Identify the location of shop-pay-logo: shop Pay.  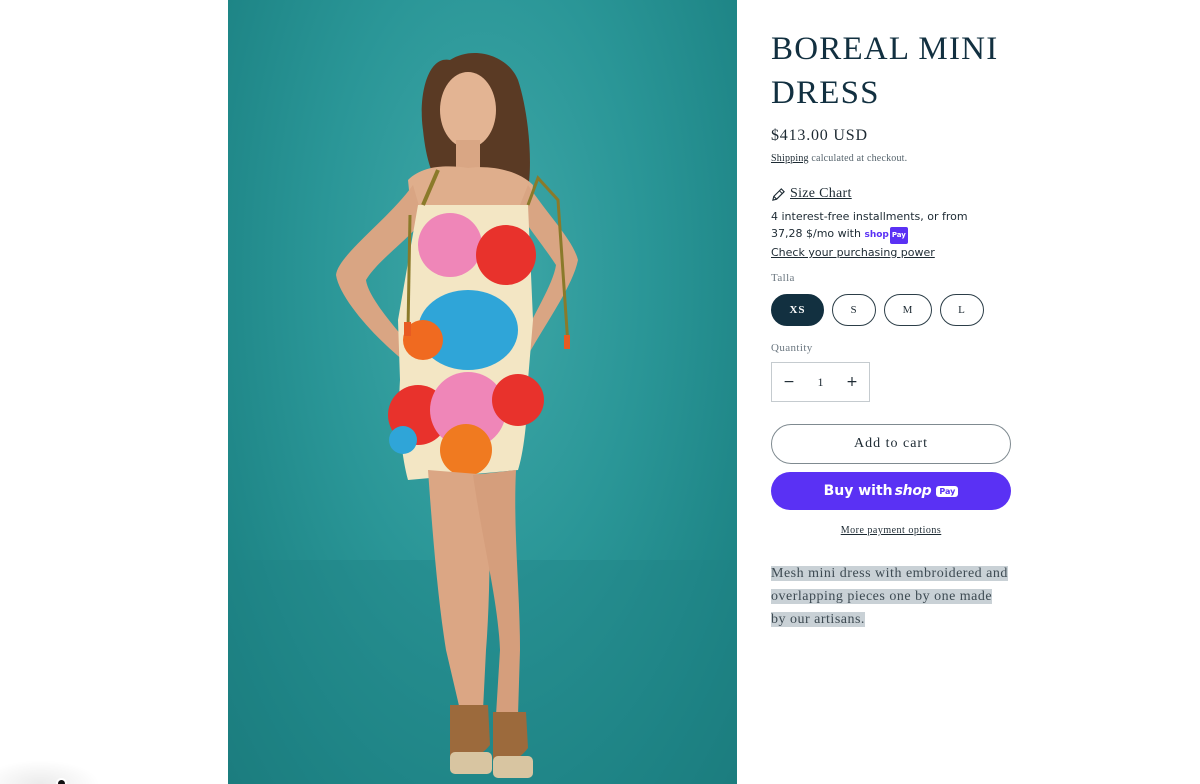
(886, 235).